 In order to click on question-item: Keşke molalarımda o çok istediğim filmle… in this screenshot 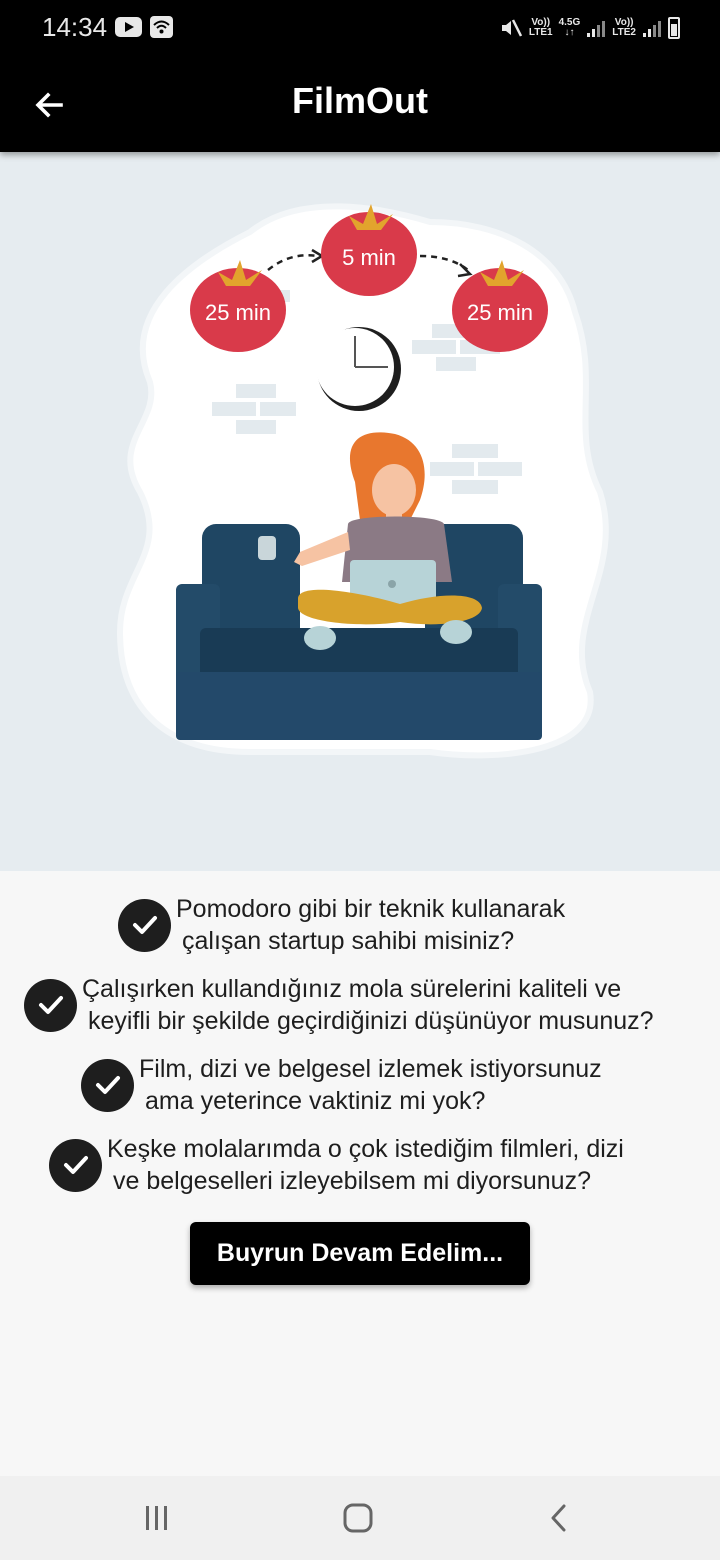, I will do `click(336, 1165)`.